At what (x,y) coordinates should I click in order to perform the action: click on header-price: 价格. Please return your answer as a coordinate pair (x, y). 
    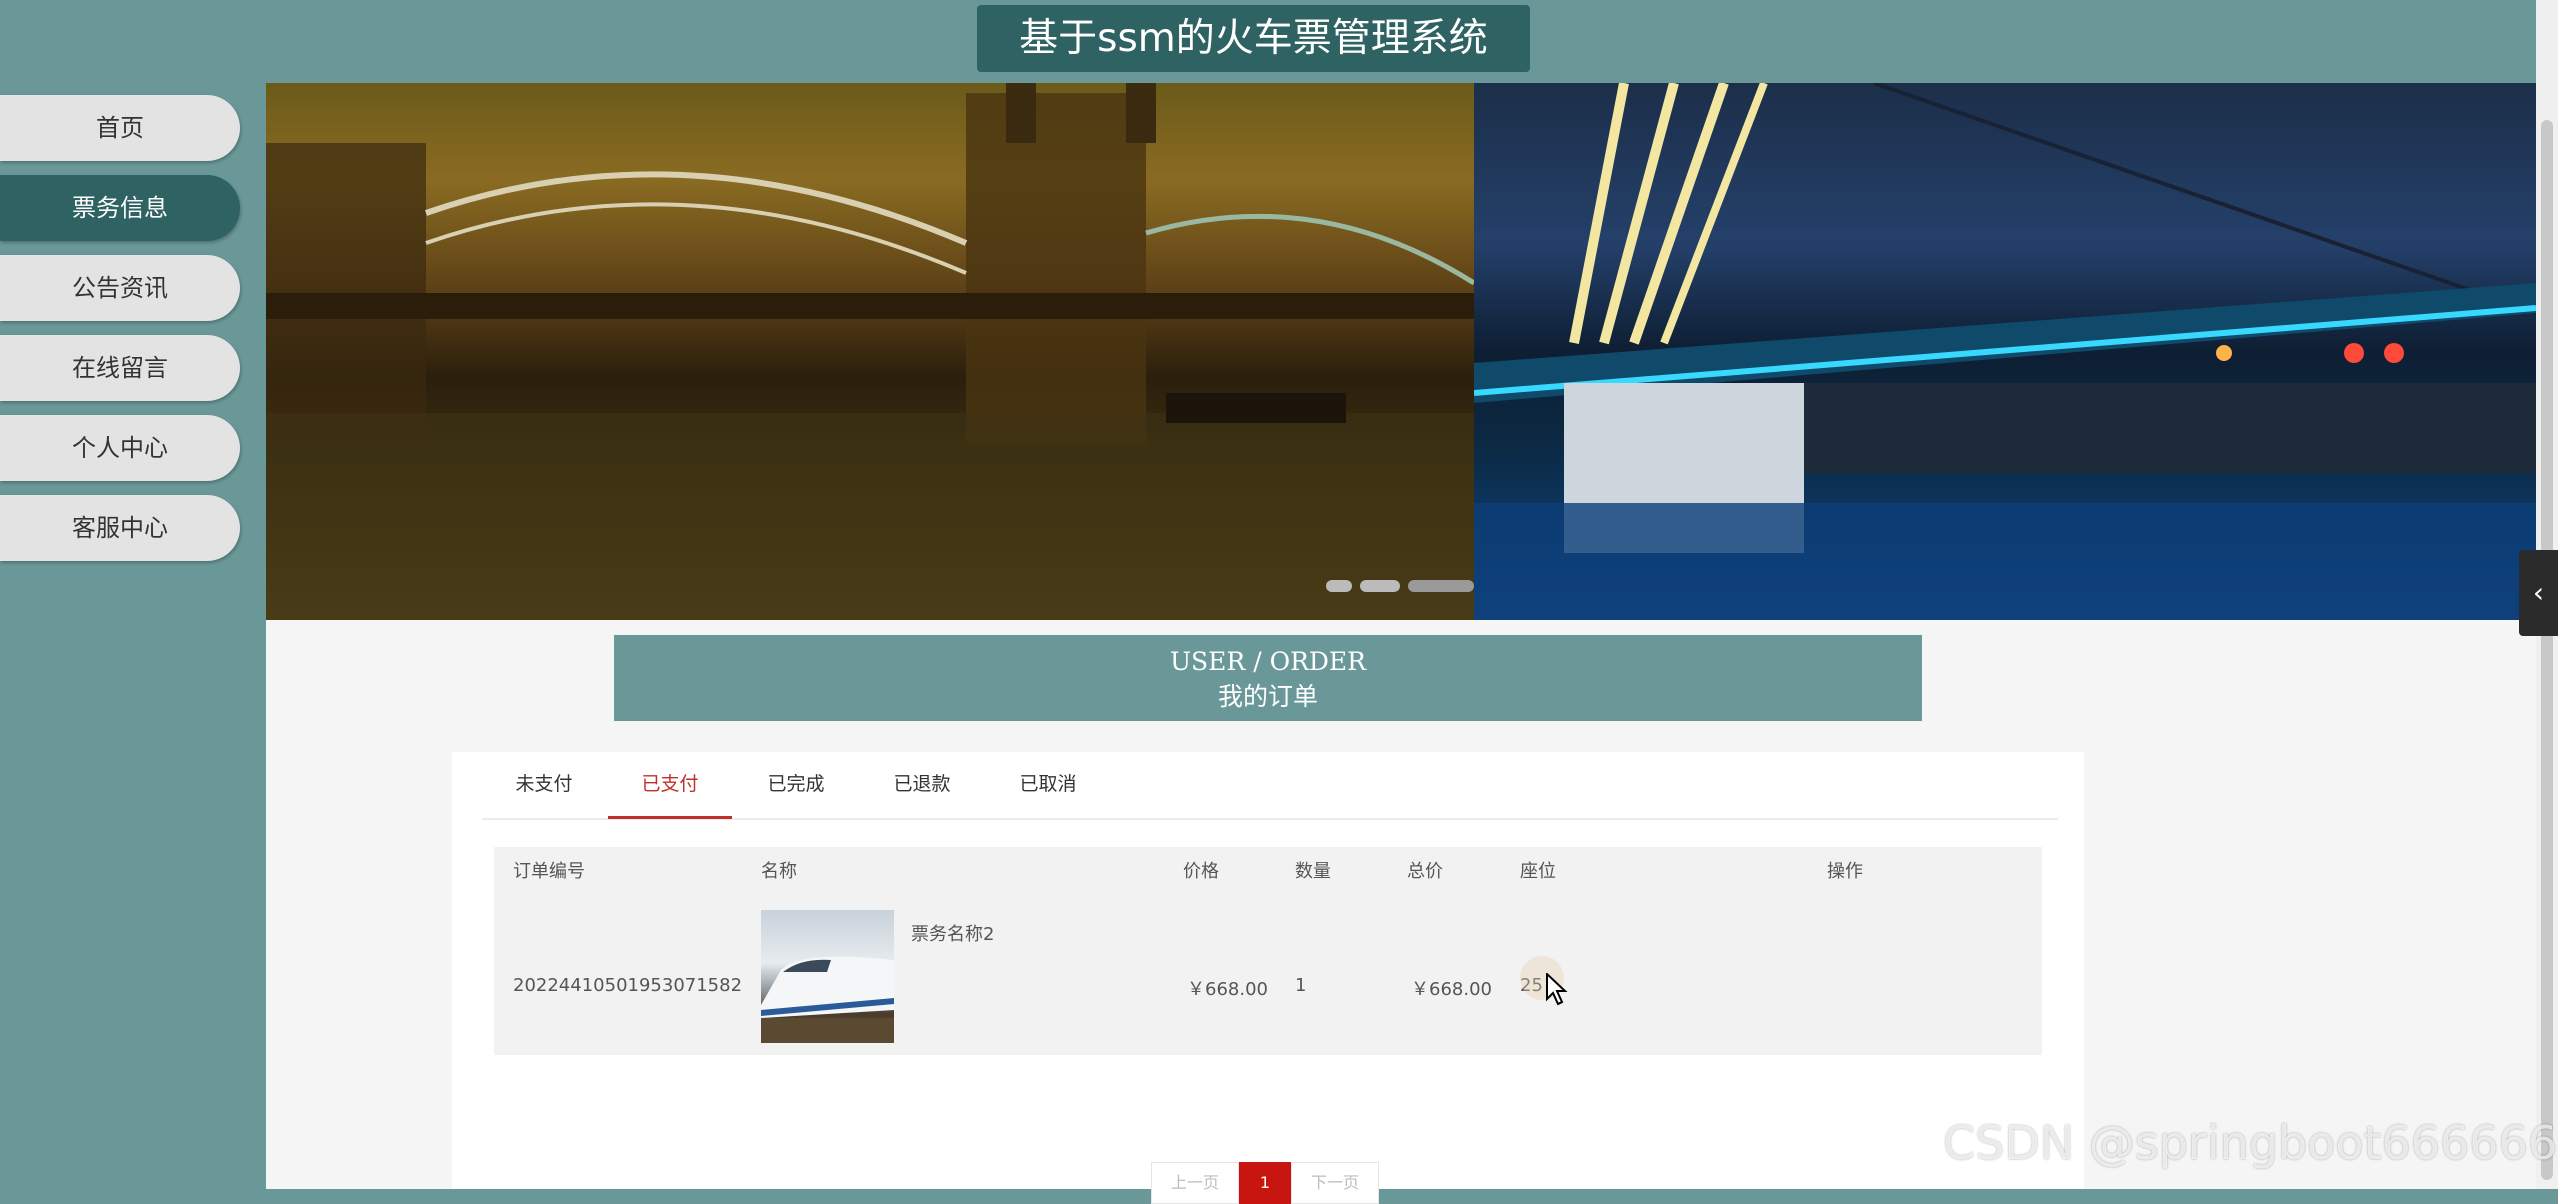
    Looking at the image, I should click on (1201, 871).